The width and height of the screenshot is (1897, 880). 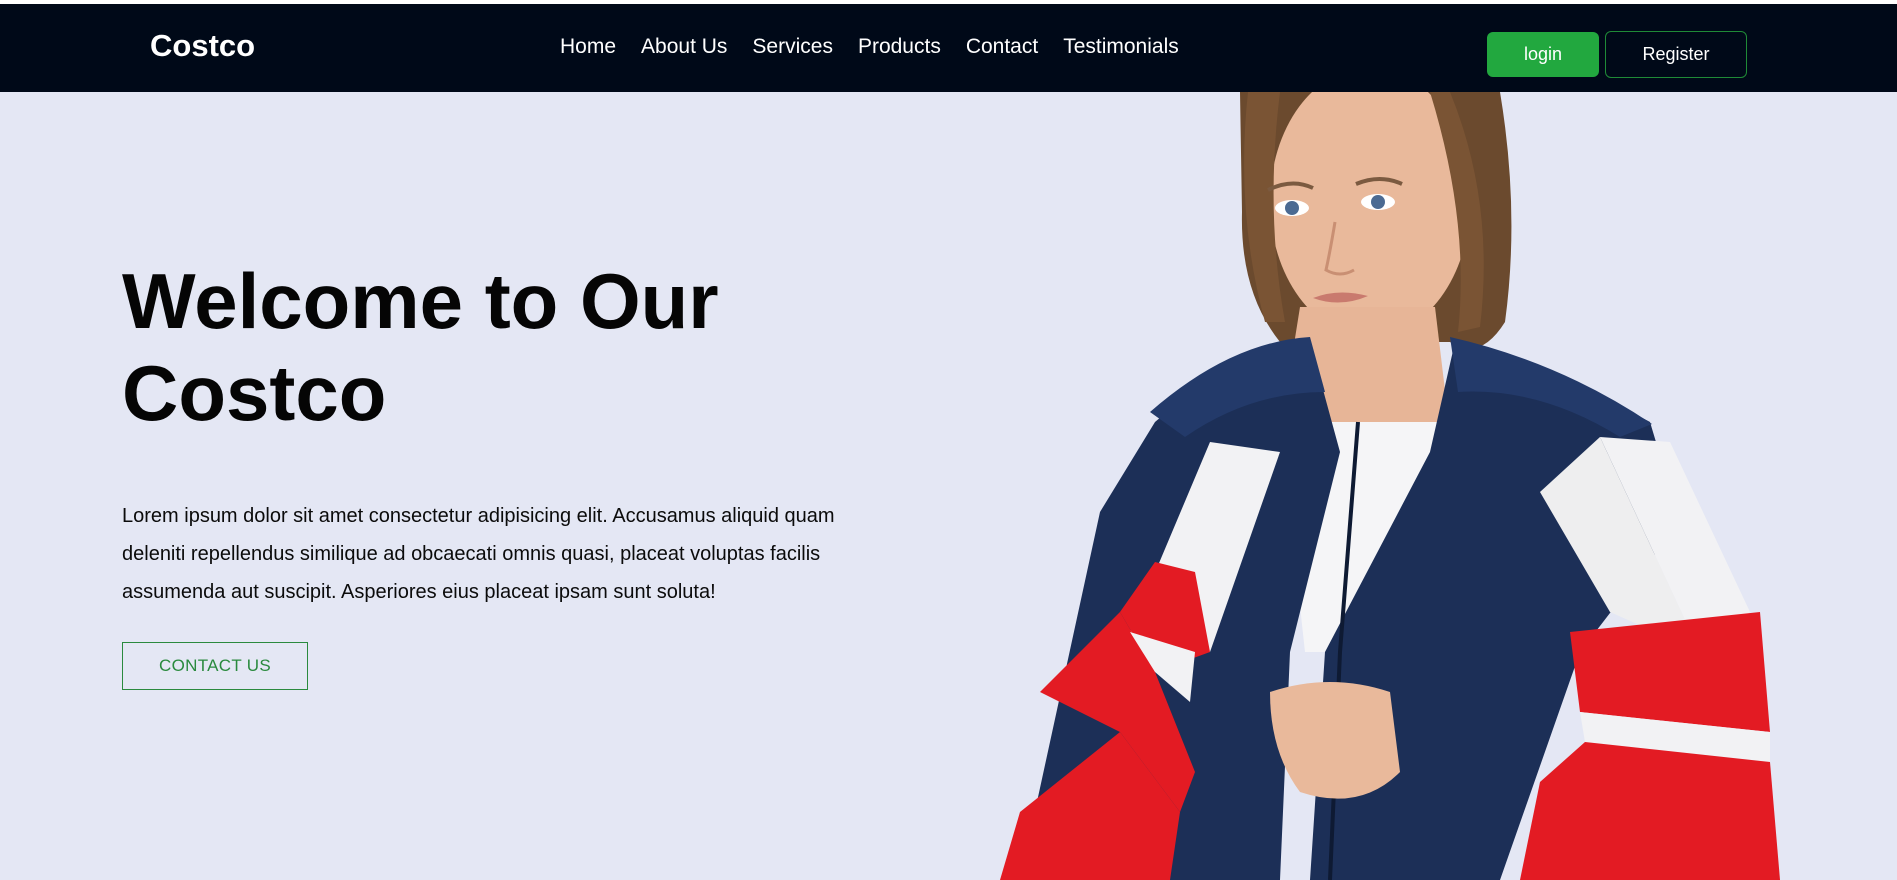 I want to click on hero-title-line2: Costco, so click(x=254, y=393).